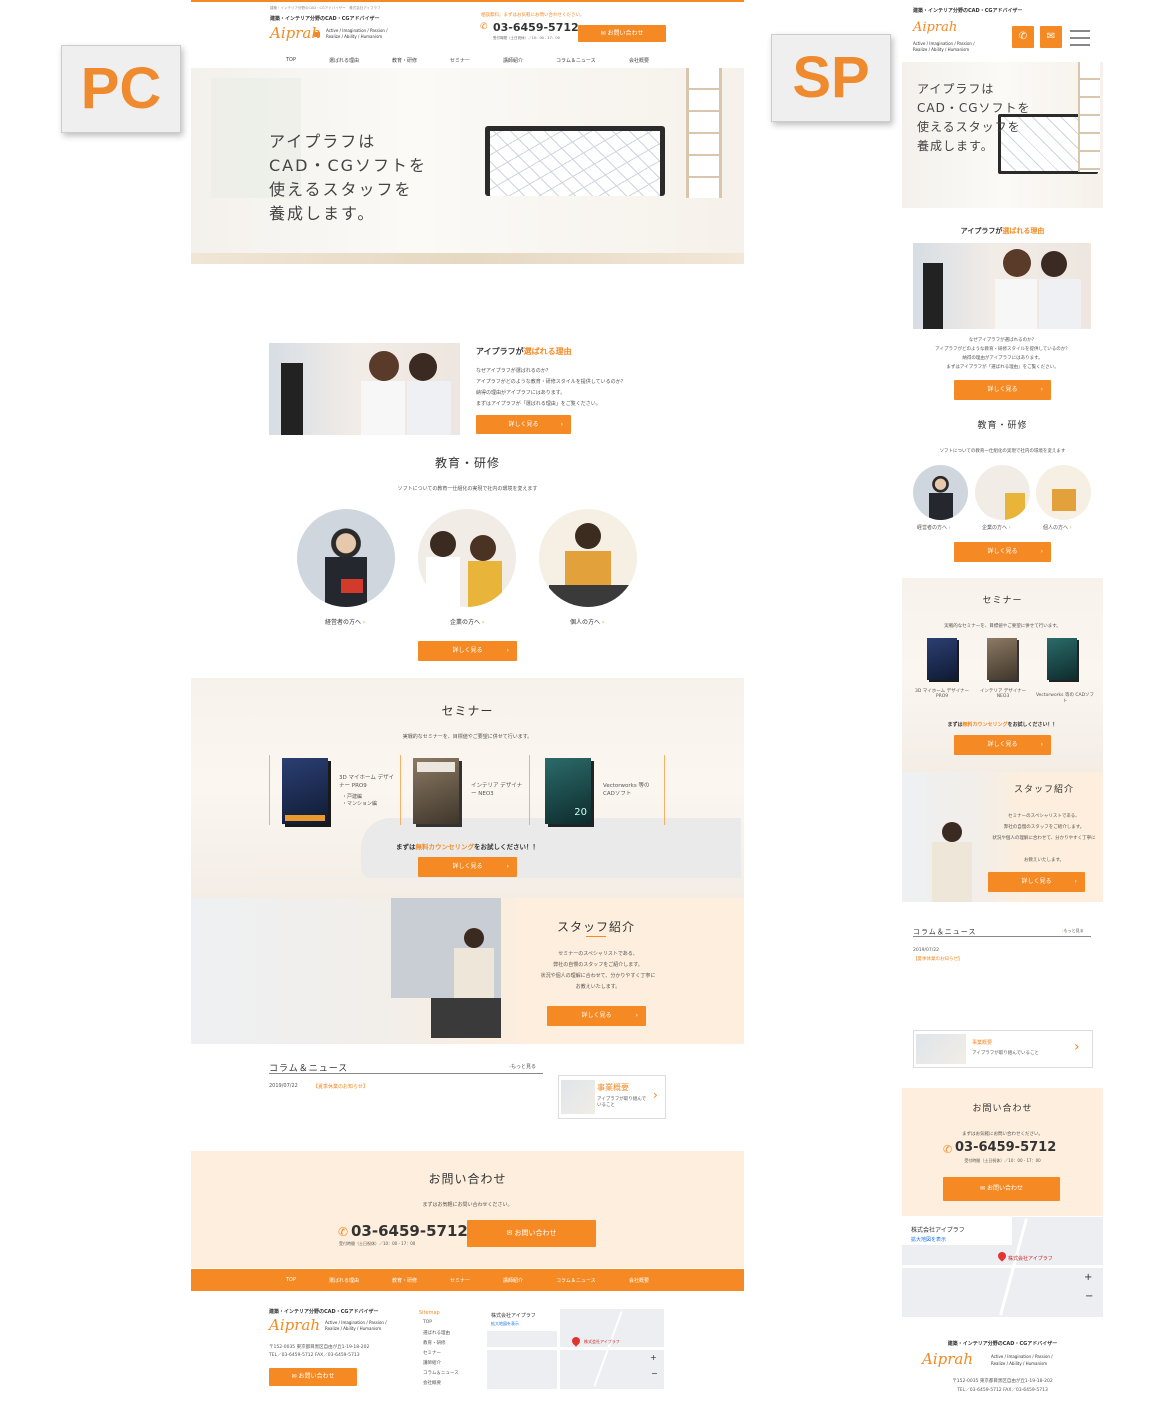 Image resolution: width=1156 pixels, height=1408 pixels. Describe the element at coordinates (1063, 492) in the screenshot. I see `sp-edu-individual-image` at that location.